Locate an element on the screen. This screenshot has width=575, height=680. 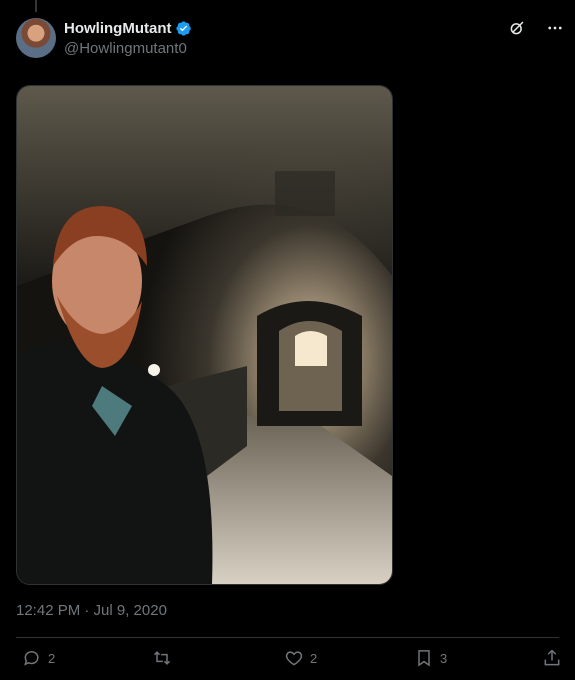
heart-icon is located at coordinates (294, 658).